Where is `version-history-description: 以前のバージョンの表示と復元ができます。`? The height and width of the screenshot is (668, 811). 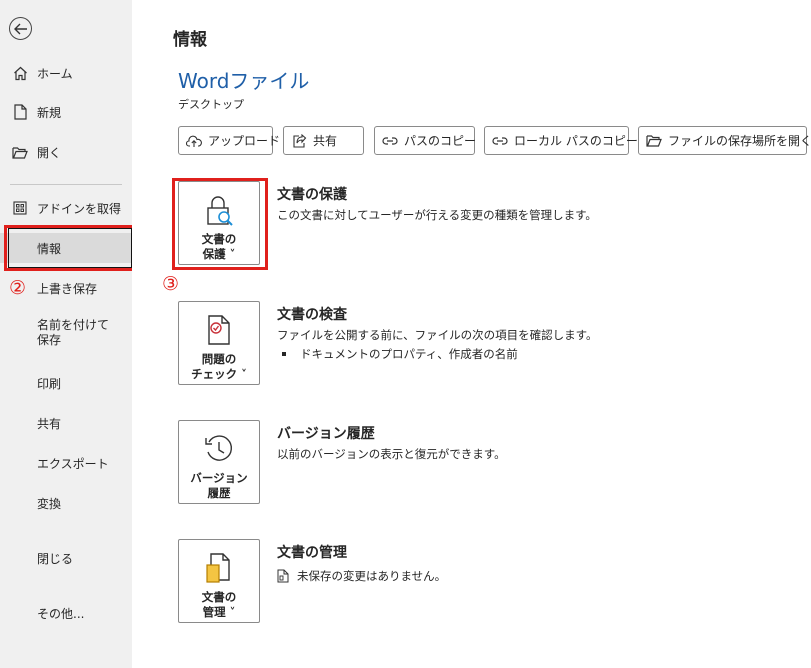 version-history-description: 以前のバージョンの表示と復元ができます。 is located at coordinates (391, 454).